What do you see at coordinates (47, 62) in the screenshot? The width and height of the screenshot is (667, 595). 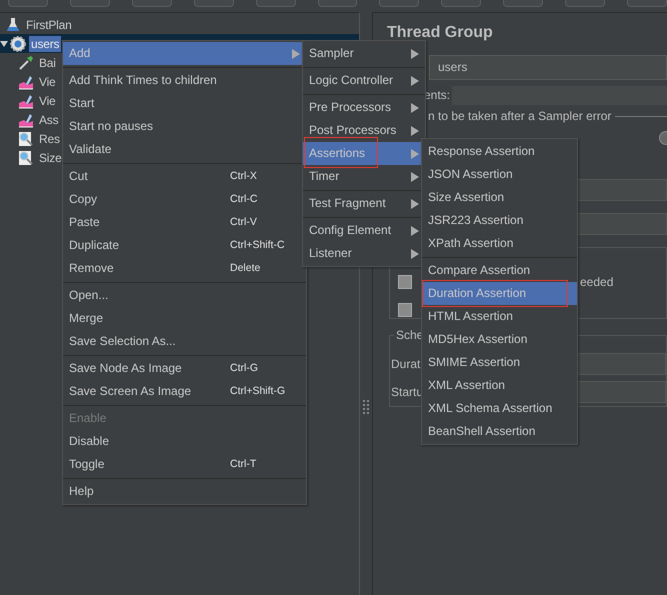 I see `tree-node: Bai` at bounding box center [47, 62].